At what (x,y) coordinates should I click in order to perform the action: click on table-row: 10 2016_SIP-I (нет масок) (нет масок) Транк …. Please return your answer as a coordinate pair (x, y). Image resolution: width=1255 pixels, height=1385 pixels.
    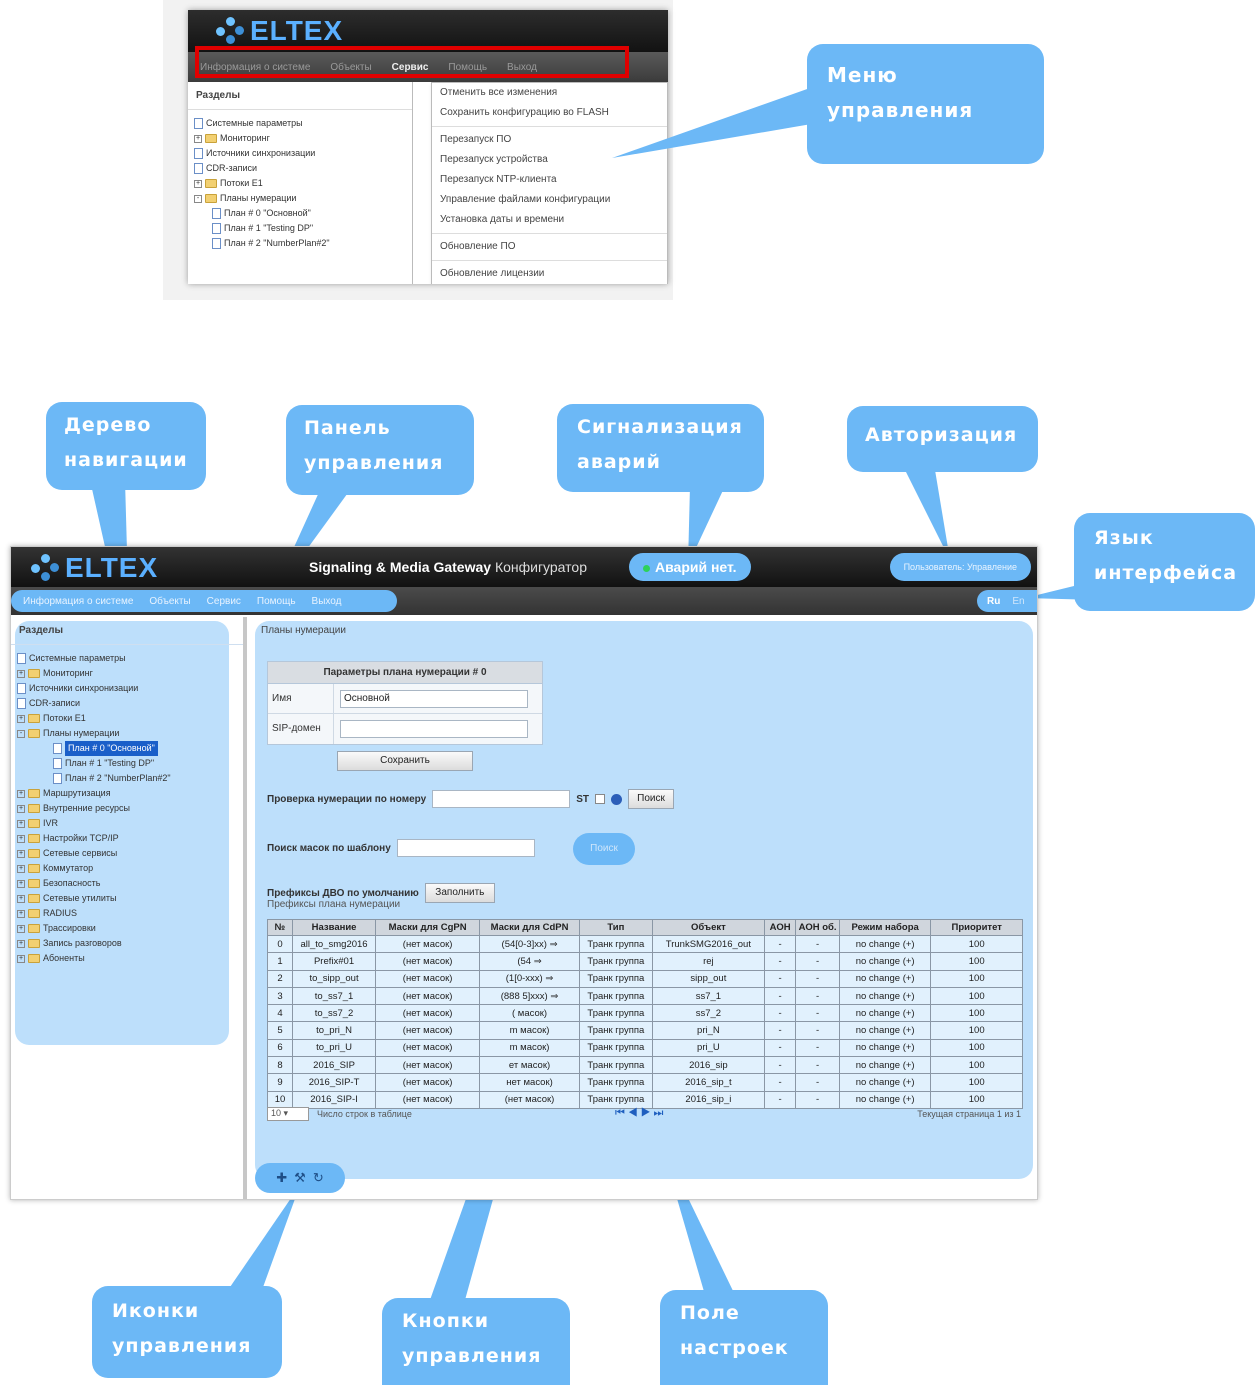
    Looking at the image, I should click on (645, 1099).